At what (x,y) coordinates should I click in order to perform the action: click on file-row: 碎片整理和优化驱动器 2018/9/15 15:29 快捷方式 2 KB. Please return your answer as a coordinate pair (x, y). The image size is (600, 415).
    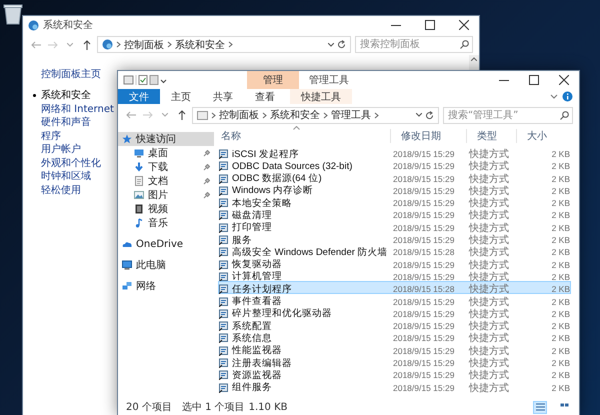
    Looking at the image, I should click on (394, 312).